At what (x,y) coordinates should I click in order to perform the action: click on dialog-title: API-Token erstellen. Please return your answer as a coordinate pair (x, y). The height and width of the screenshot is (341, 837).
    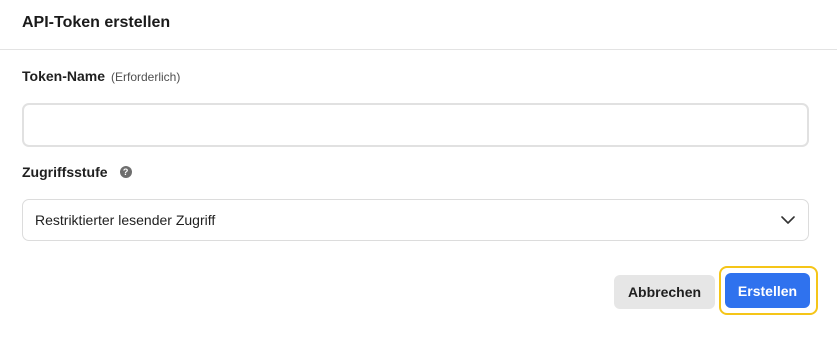
    Looking at the image, I should click on (96, 22).